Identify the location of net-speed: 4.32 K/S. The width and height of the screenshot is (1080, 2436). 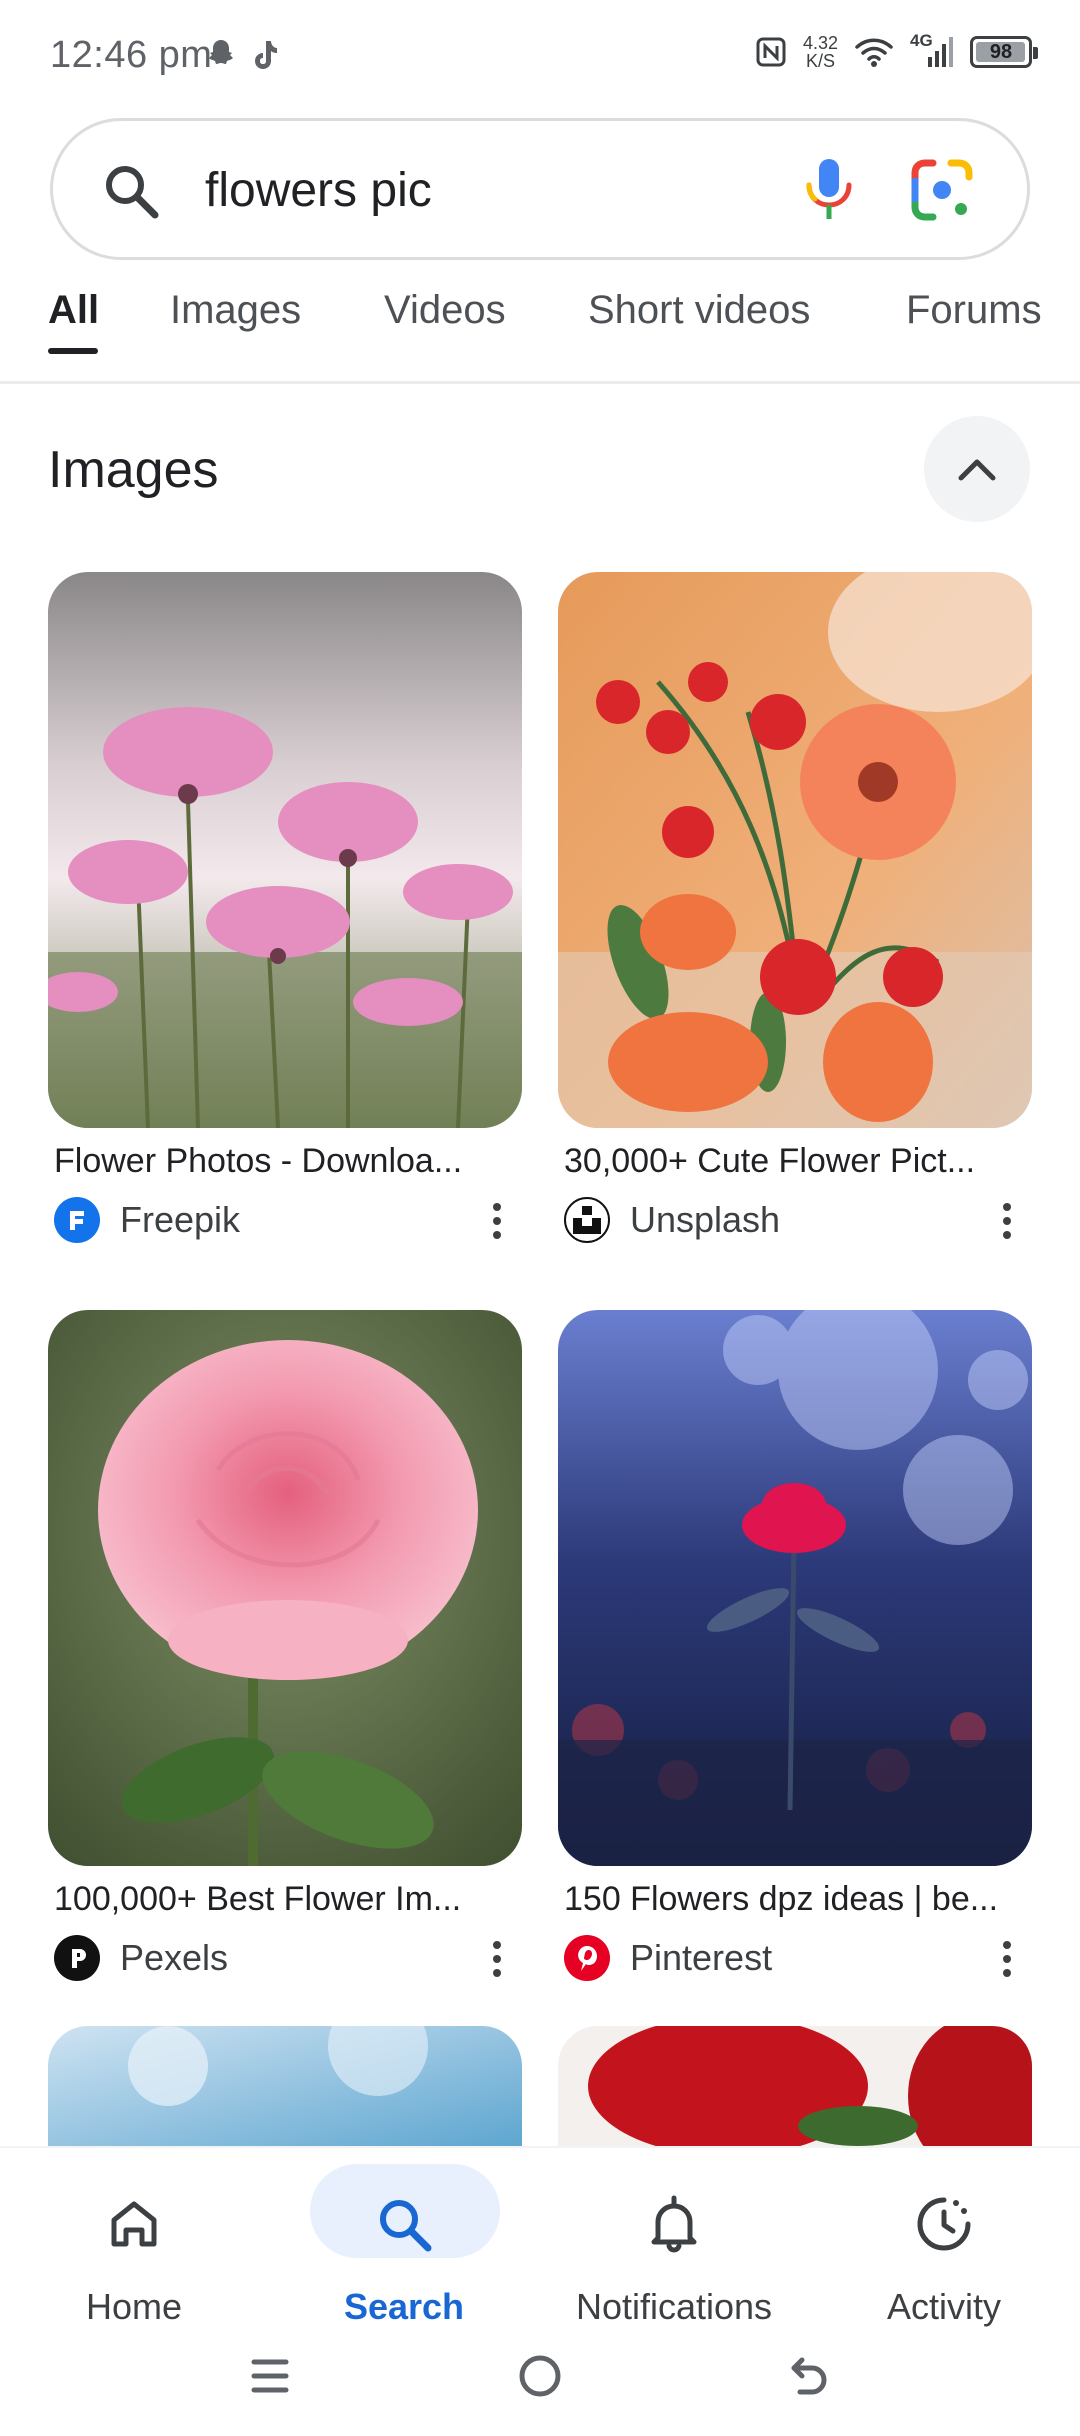
(820, 52).